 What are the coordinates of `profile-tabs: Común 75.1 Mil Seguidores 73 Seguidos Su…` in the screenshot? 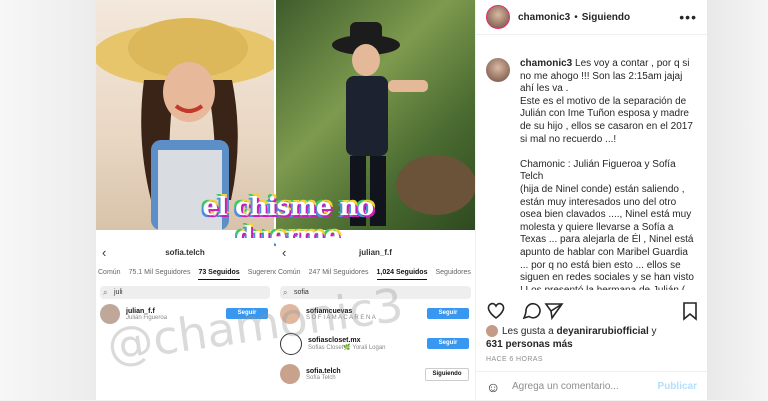 It's located at (191, 274).